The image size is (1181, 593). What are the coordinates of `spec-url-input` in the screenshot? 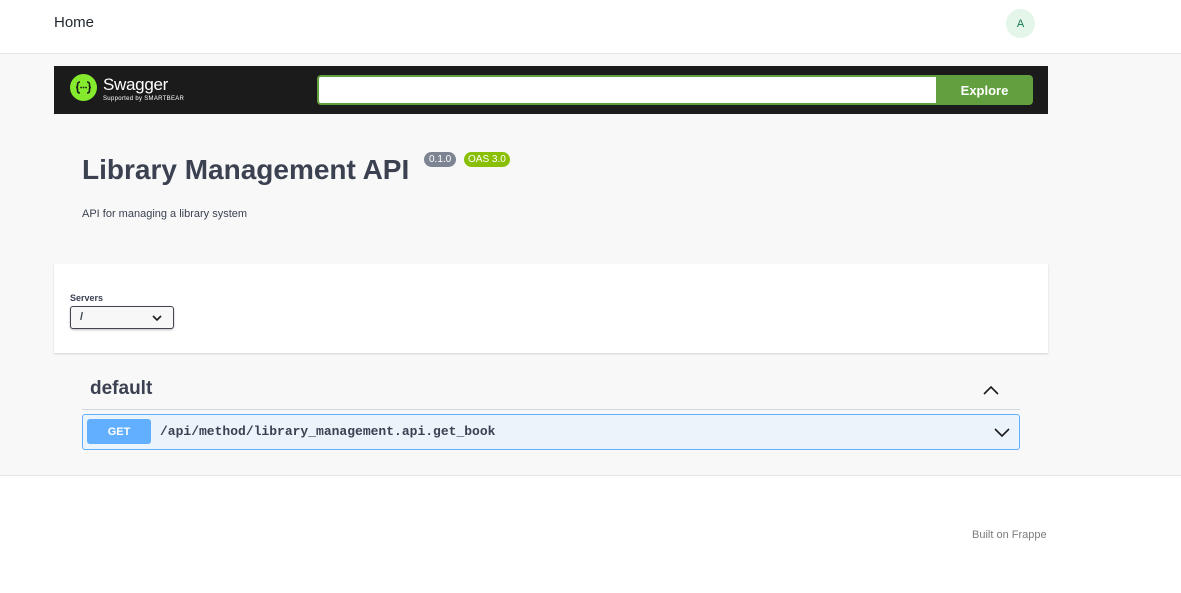 It's located at (627, 90).